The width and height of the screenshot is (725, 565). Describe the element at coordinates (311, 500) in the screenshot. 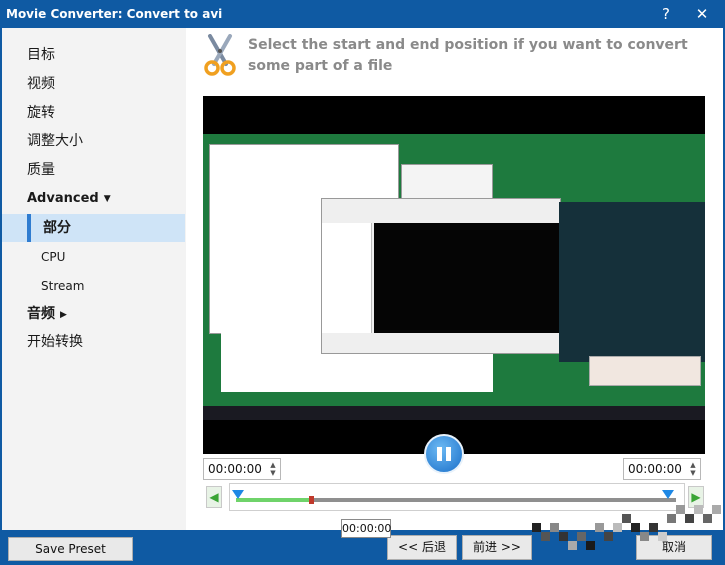

I see `playhead` at that location.